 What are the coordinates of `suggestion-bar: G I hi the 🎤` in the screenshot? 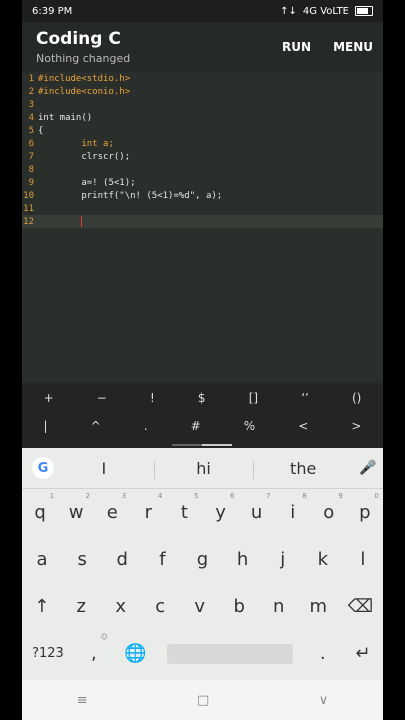 It's located at (202, 468).